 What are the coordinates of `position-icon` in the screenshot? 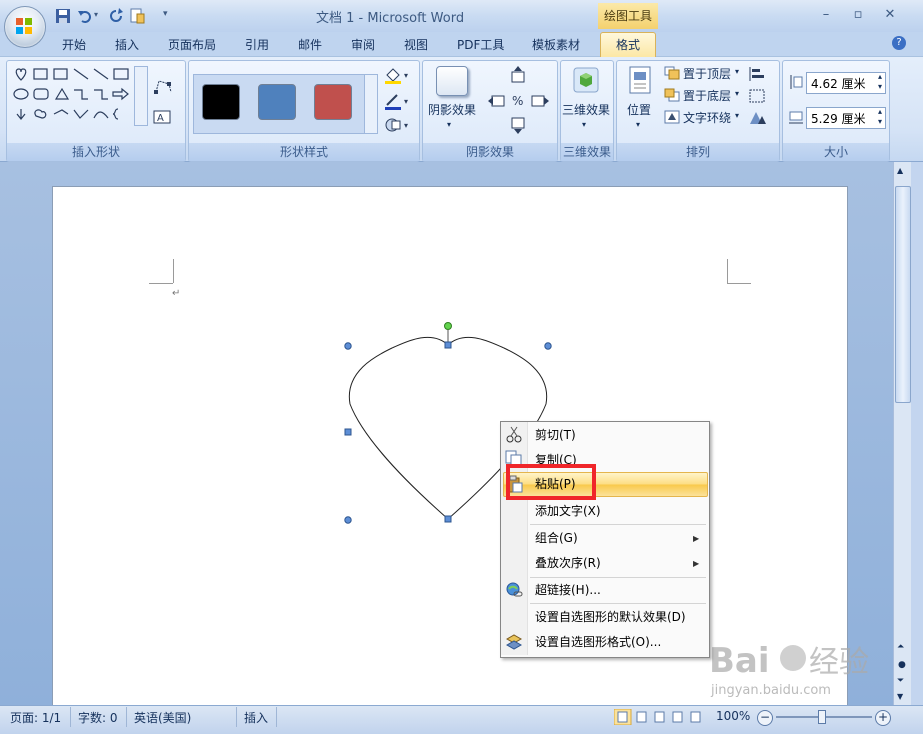 It's located at (640, 80).